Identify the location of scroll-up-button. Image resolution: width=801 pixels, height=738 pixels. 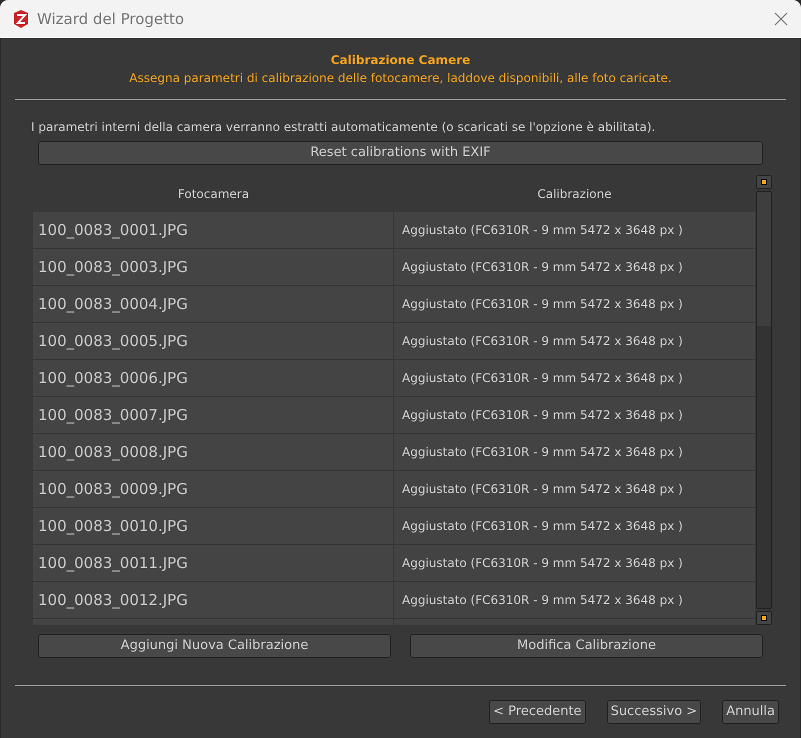
(764, 182).